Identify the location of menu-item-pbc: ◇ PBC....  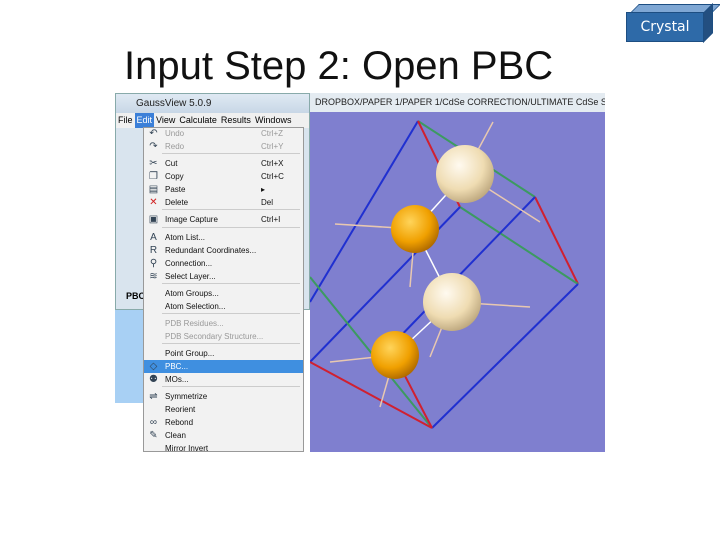
(223, 366).